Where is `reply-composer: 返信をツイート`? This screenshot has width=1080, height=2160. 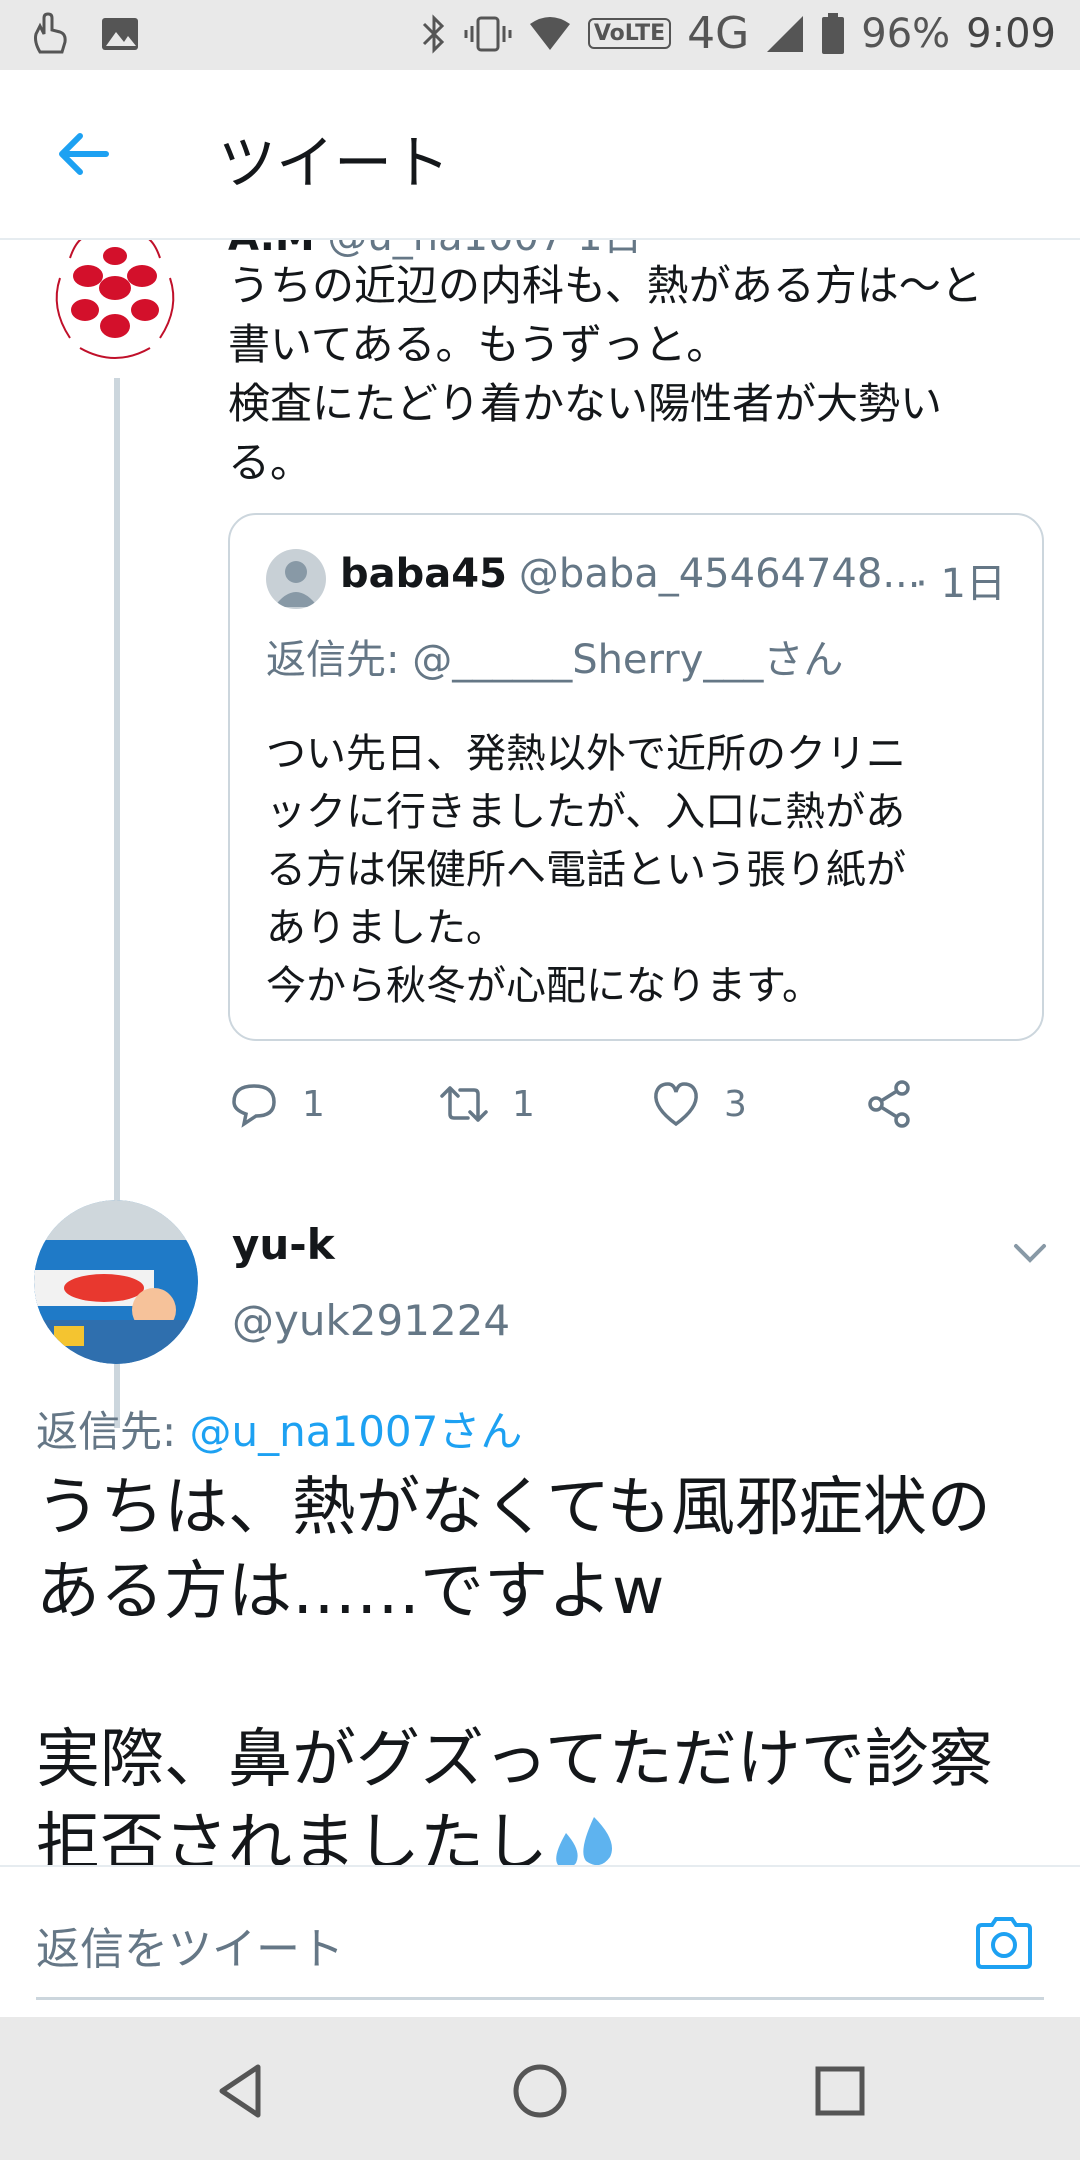 reply-composer: 返信をツイート is located at coordinates (540, 1942).